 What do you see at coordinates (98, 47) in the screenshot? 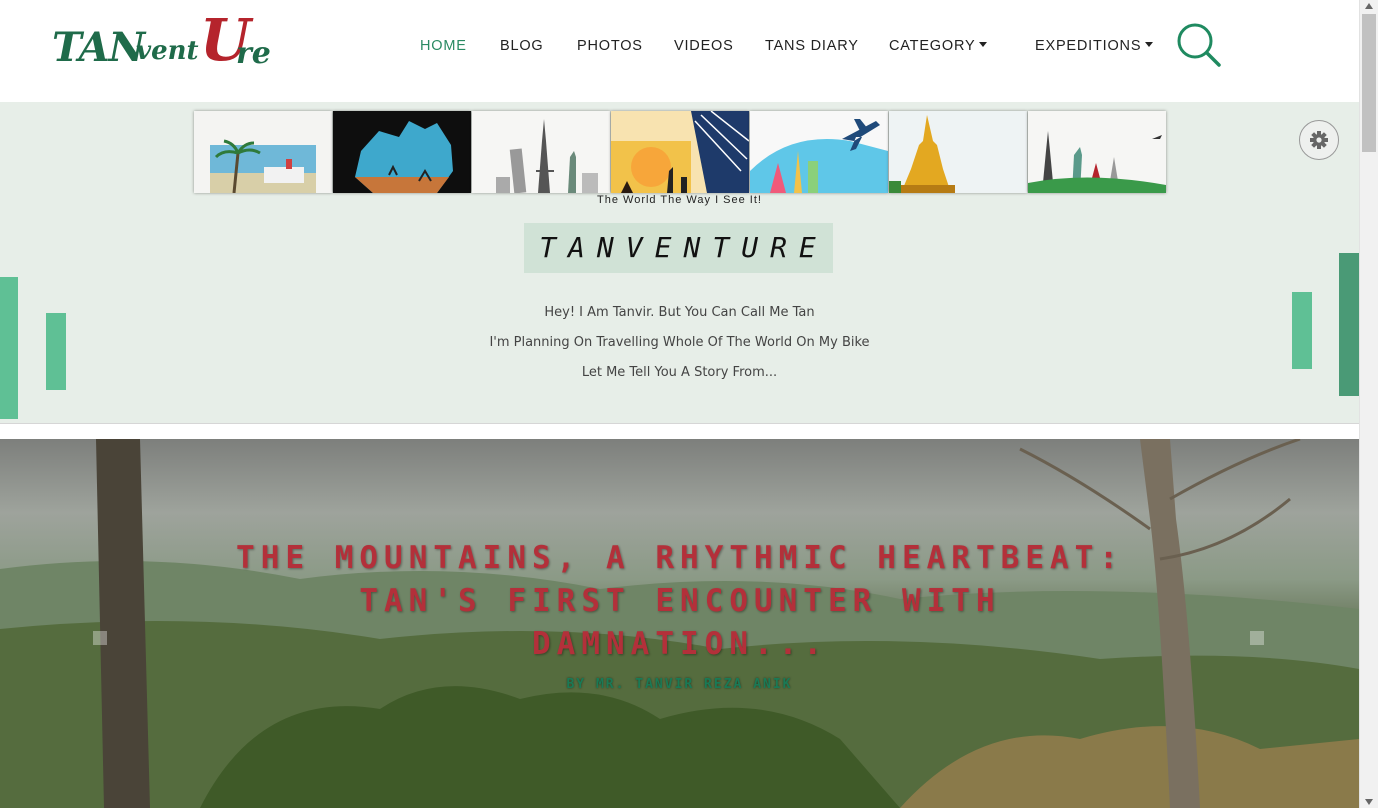
I see `logo-text-part: TAN` at bounding box center [98, 47].